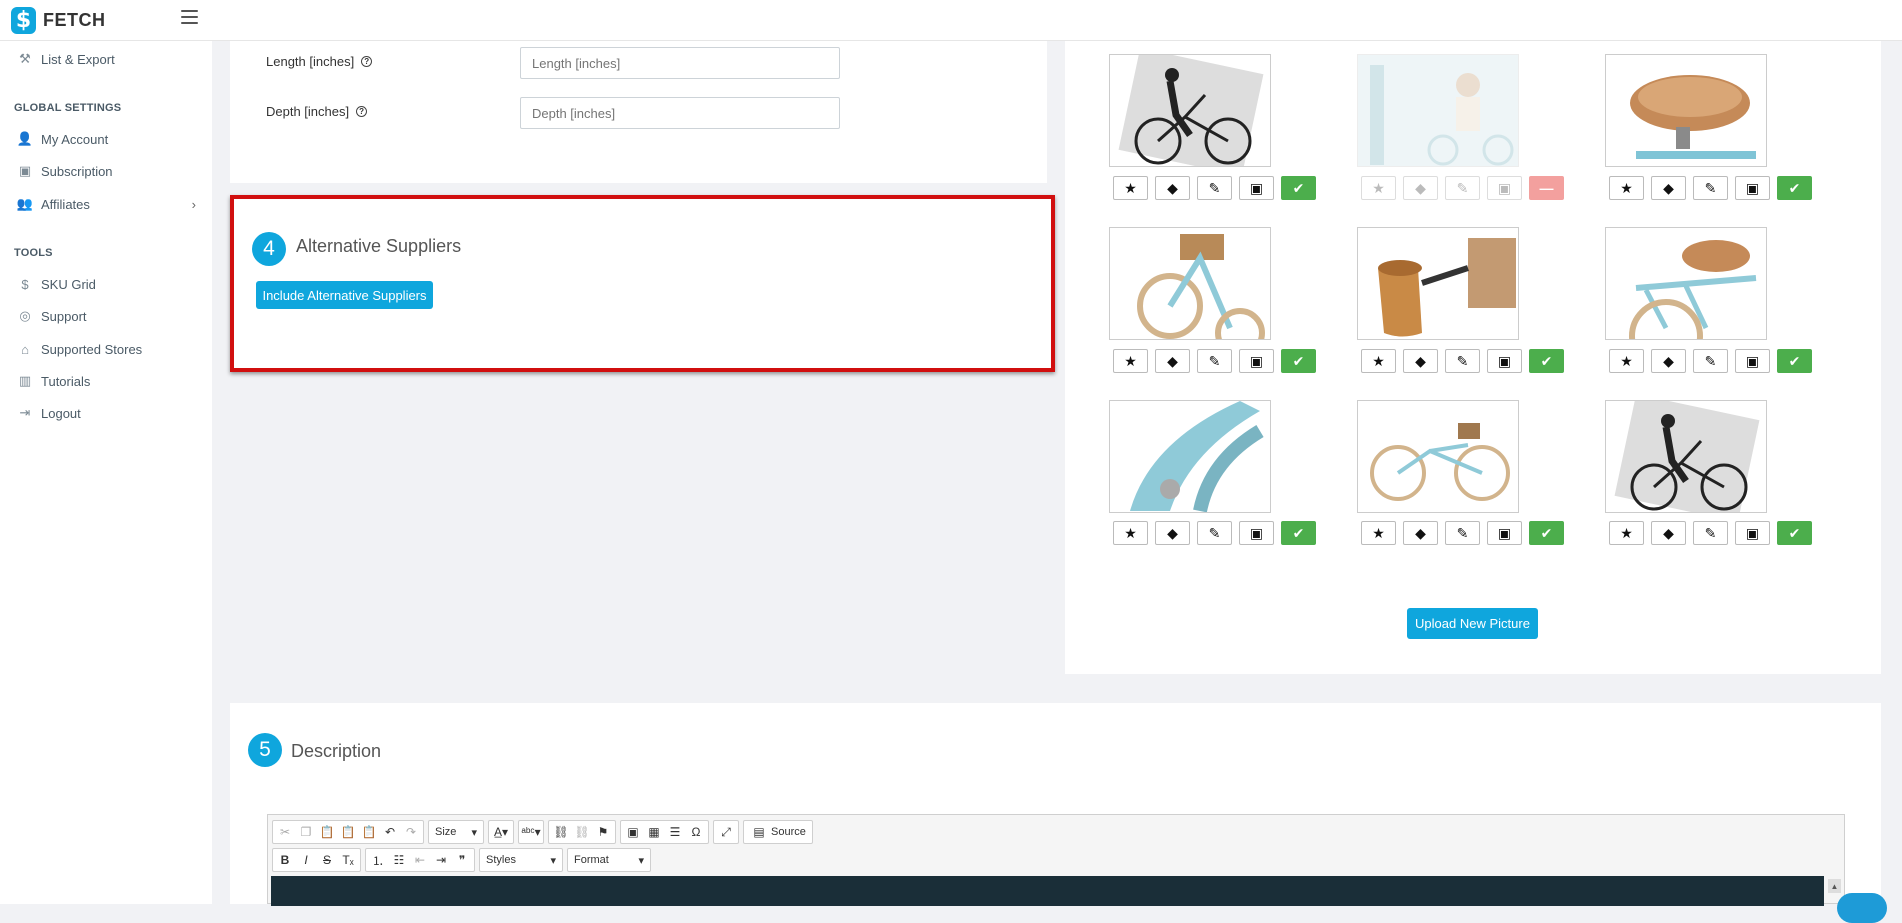 The width and height of the screenshot is (1902, 923). I want to click on depth-input, so click(680, 113).